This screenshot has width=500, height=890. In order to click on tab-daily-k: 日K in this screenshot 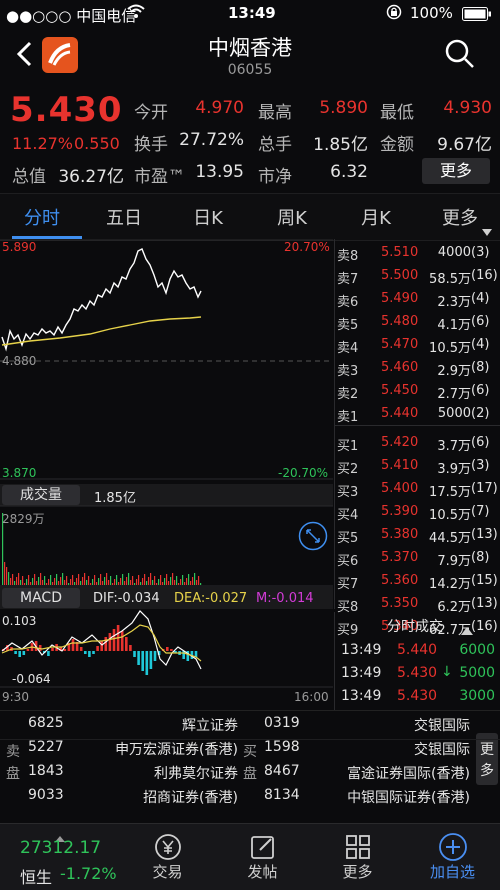, I will do `click(208, 217)`.